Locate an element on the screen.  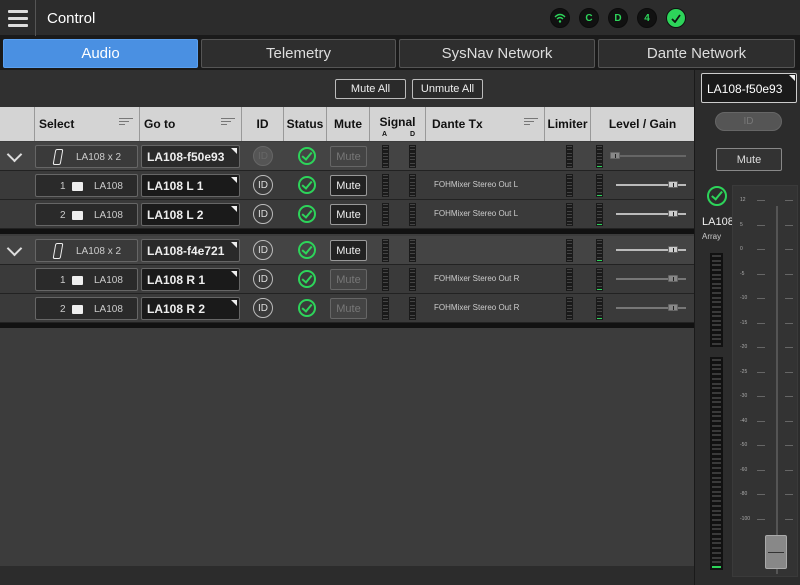
gain-fader: 12 5 0 -5 -10 -15 -20 -25 -30 -40 -50 -60 -80 -100 is located at coordinates (765, 381).